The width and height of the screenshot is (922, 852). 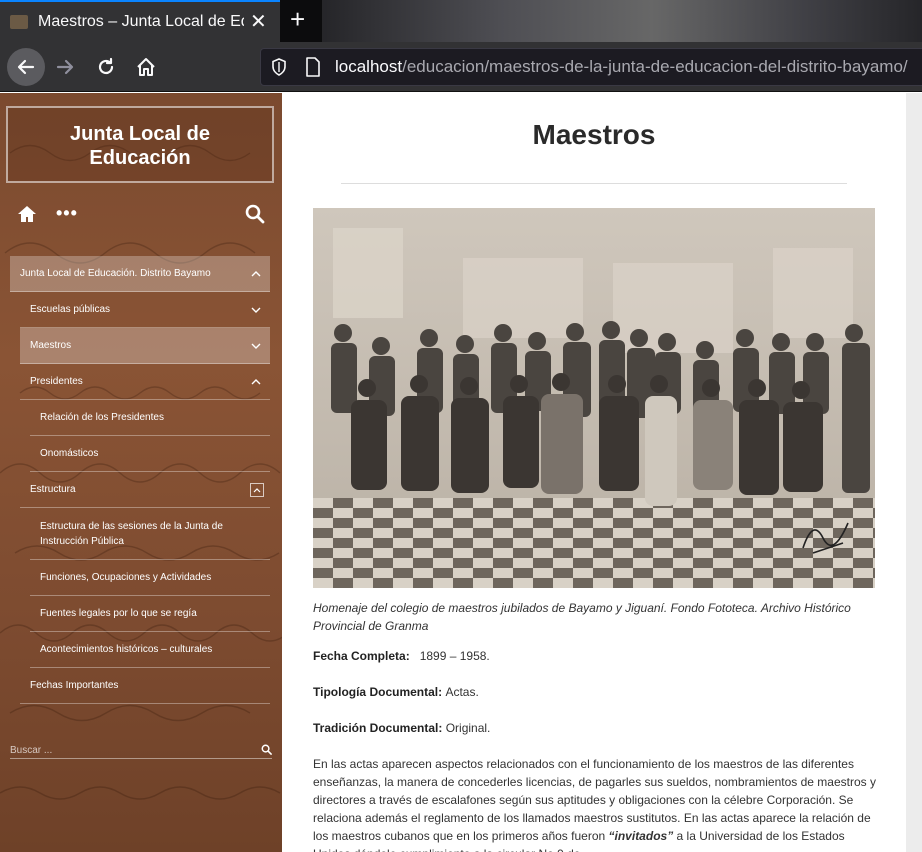 I want to click on menu-item-label: Funciones, Ocupaciones y Actividades, so click(x=126, y=577).